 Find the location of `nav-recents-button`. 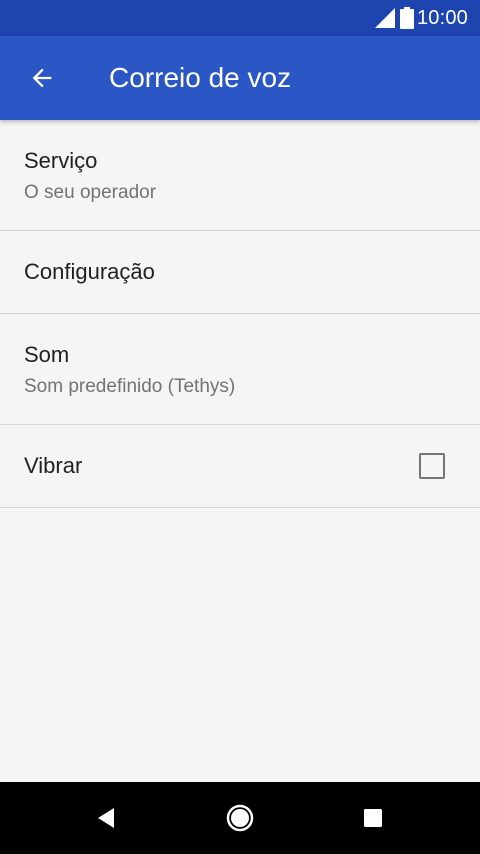

nav-recents-button is located at coordinates (373, 818).